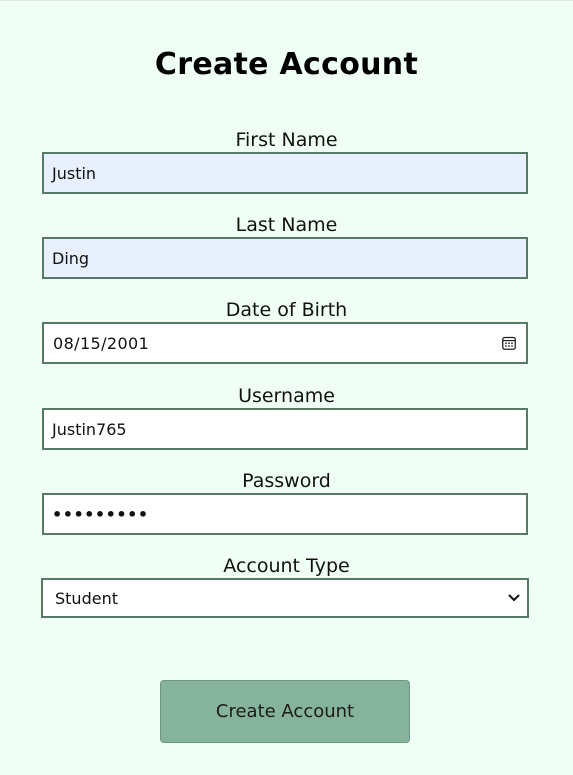  Describe the element at coordinates (286, 566) in the screenshot. I see `account-type-label: Account Type` at that location.